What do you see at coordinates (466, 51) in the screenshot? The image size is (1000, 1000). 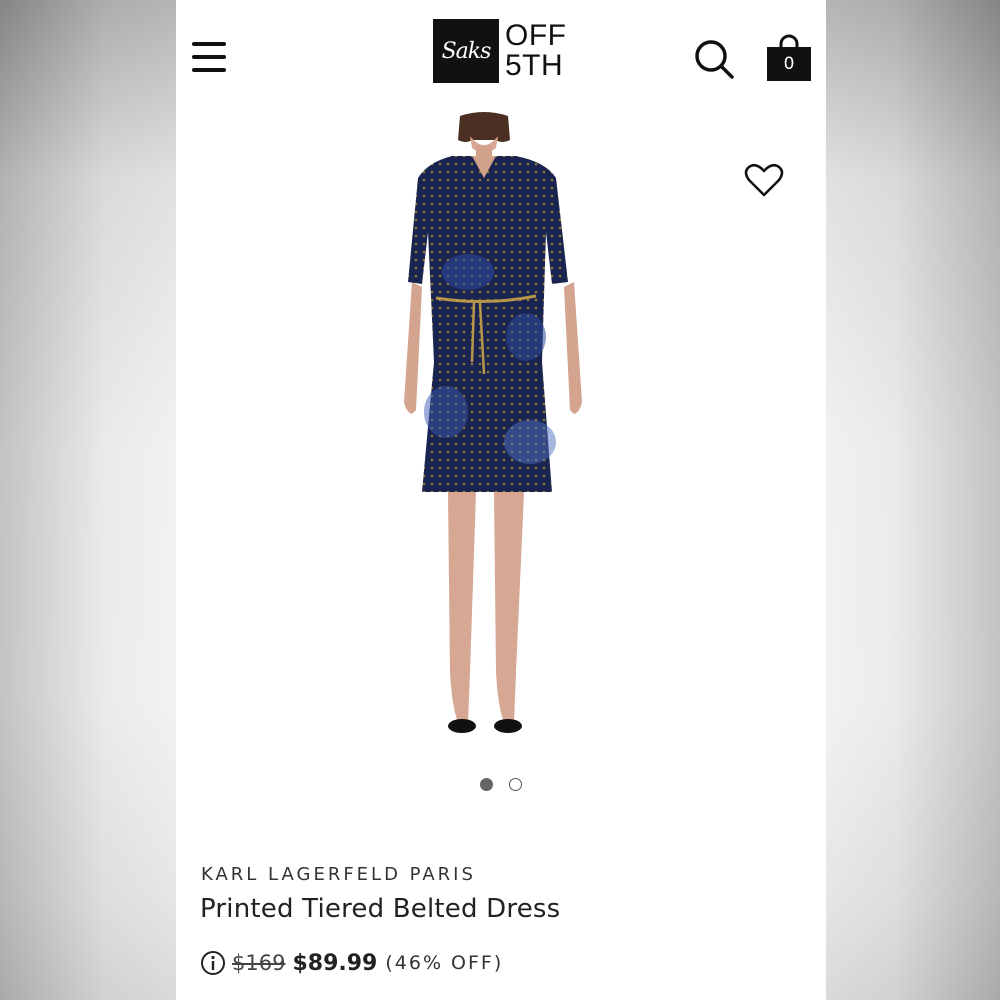 I see `logo-mark: Saks` at bounding box center [466, 51].